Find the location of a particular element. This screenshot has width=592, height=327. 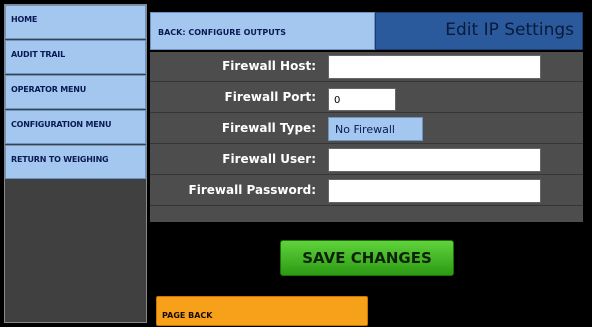

sidebar-item-configuration-menu: CONFIGURATION MENU is located at coordinates (75, 127).